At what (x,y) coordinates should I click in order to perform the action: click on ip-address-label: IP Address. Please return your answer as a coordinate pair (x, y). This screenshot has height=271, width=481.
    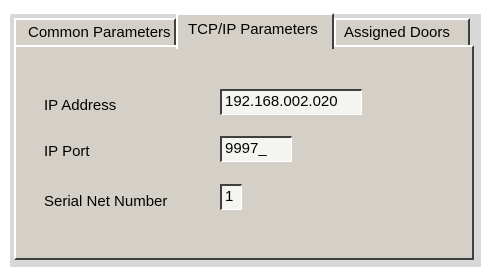
    Looking at the image, I should click on (80, 105).